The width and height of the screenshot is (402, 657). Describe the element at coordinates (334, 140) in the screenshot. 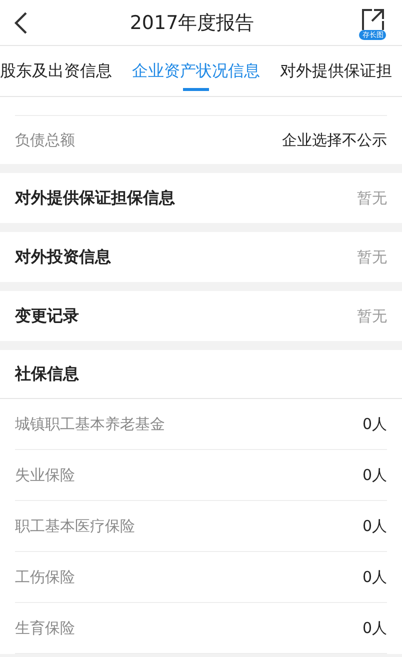

I see `row-value: 企业选择不公示` at that location.